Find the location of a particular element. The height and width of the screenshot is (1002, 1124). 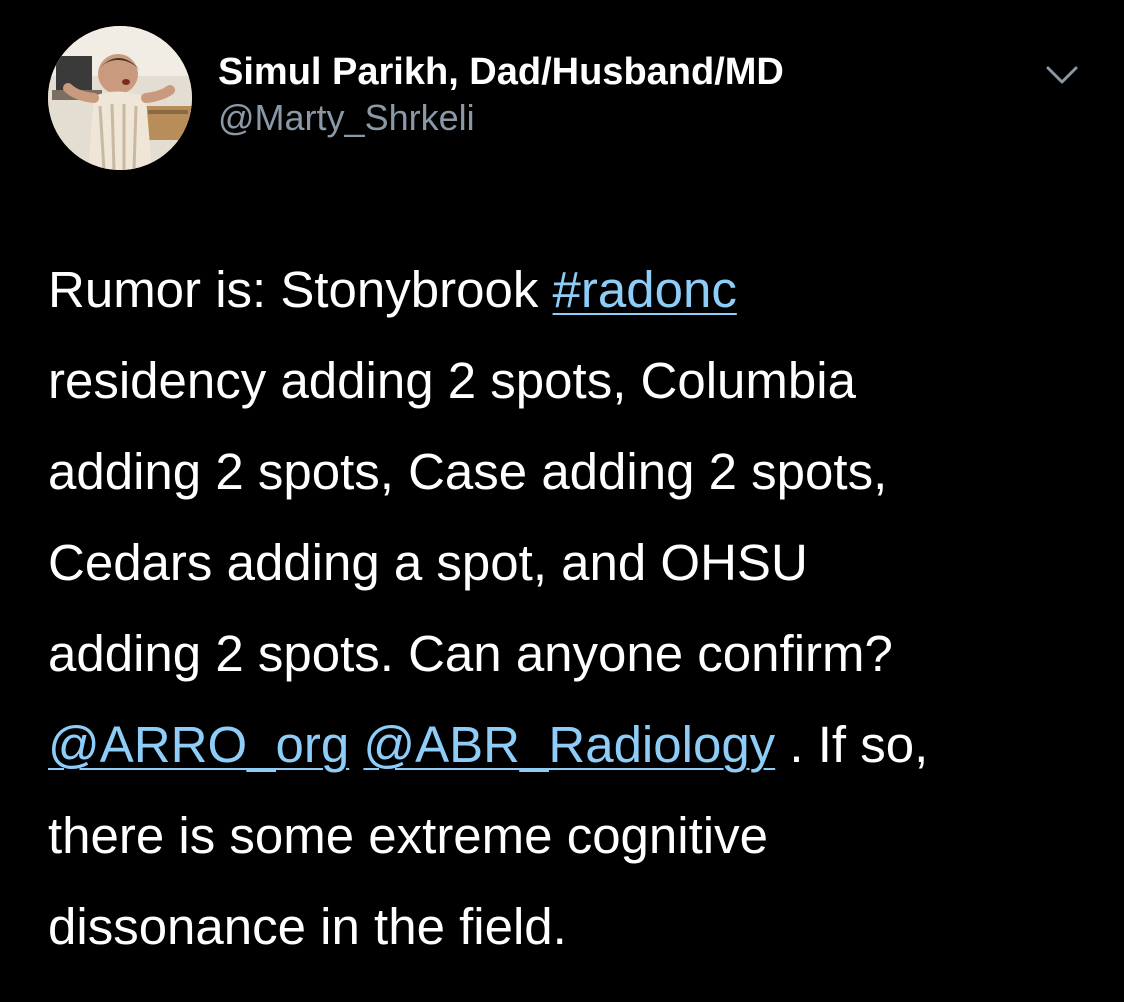

tweet-line: adding 2 spots, Case adding 2 spots, is located at coordinates (468, 471).